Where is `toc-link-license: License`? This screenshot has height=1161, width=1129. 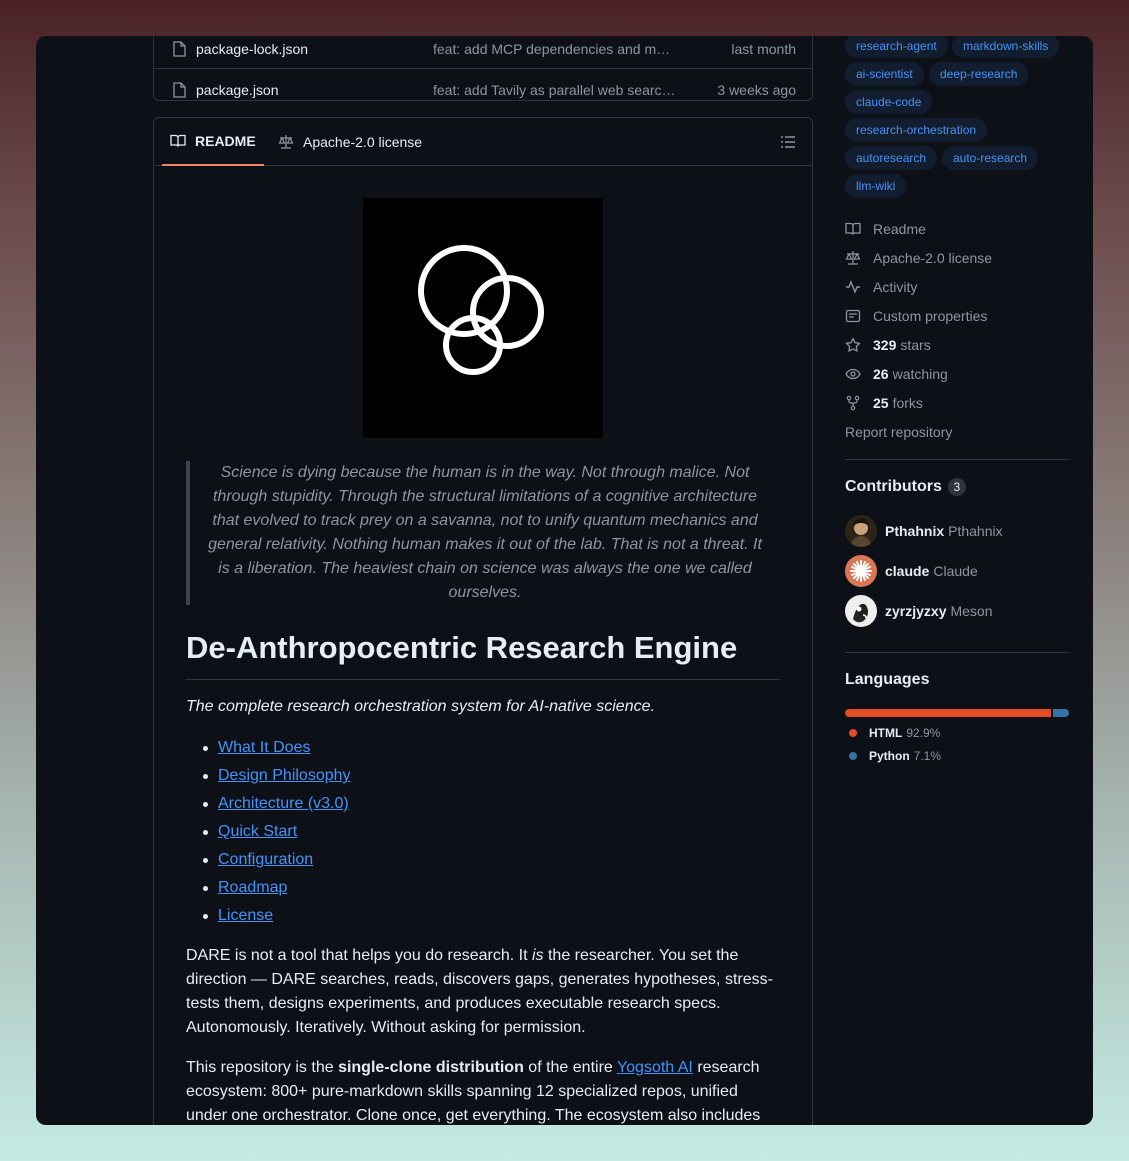 toc-link-license: License is located at coordinates (245, 915).